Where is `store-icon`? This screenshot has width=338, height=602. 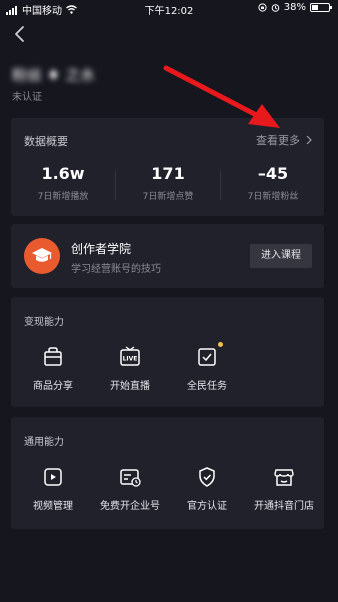 store-icon is located at coordinates (284, 477).